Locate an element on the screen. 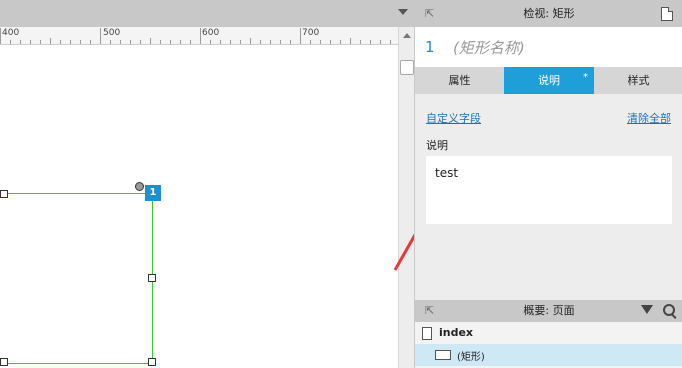  shape-name-input: (矩形名称) is located at coordinates (489, 47).